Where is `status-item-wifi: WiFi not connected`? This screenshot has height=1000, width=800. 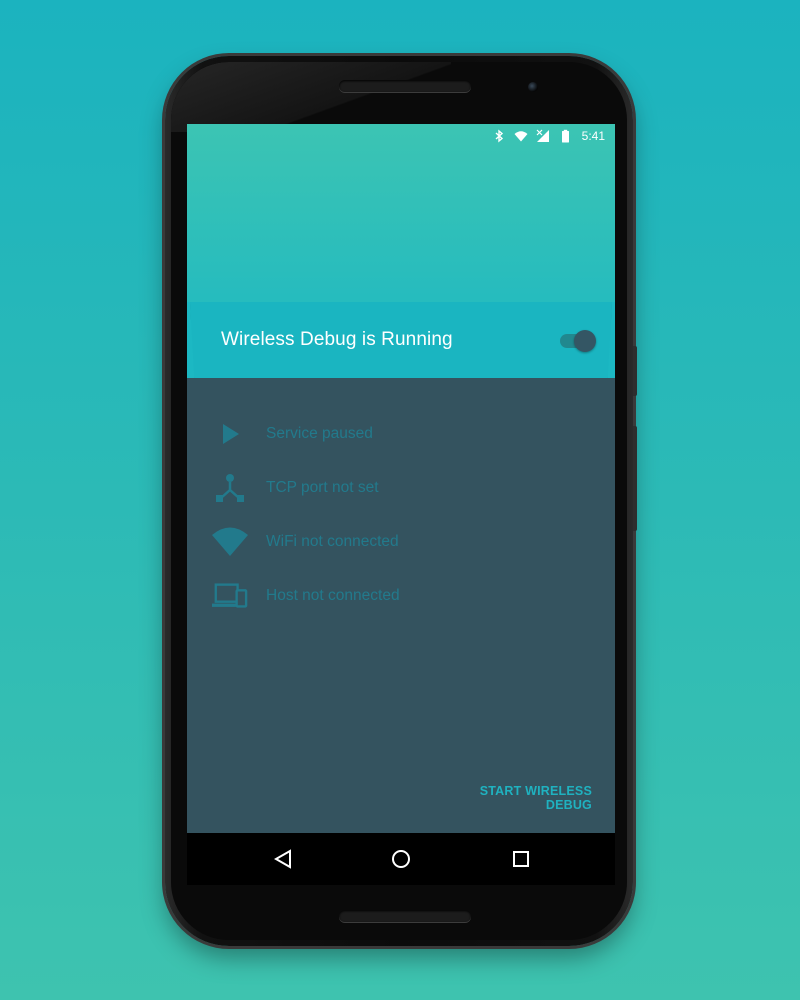
status-item-wifi: WiFi not connected is located at coordinates (401, 544).